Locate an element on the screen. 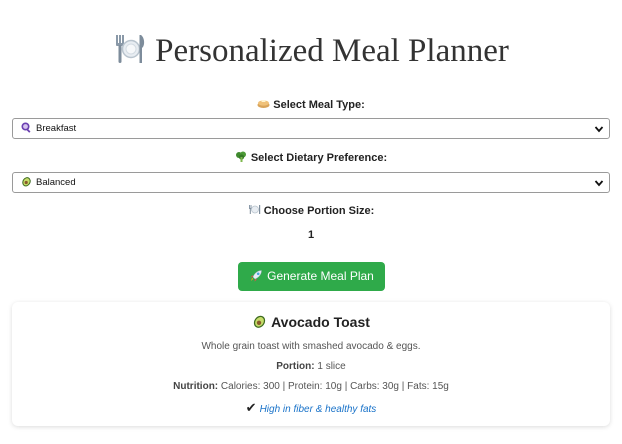 The height and width of the screenshot is (444, 622). meal-portion-value: 1 slice is located at coordinates (331, 366).